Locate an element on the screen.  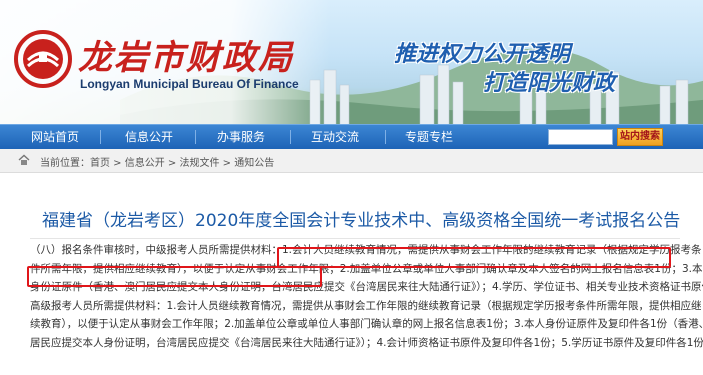
search-input is located at coordinates (580, 137).